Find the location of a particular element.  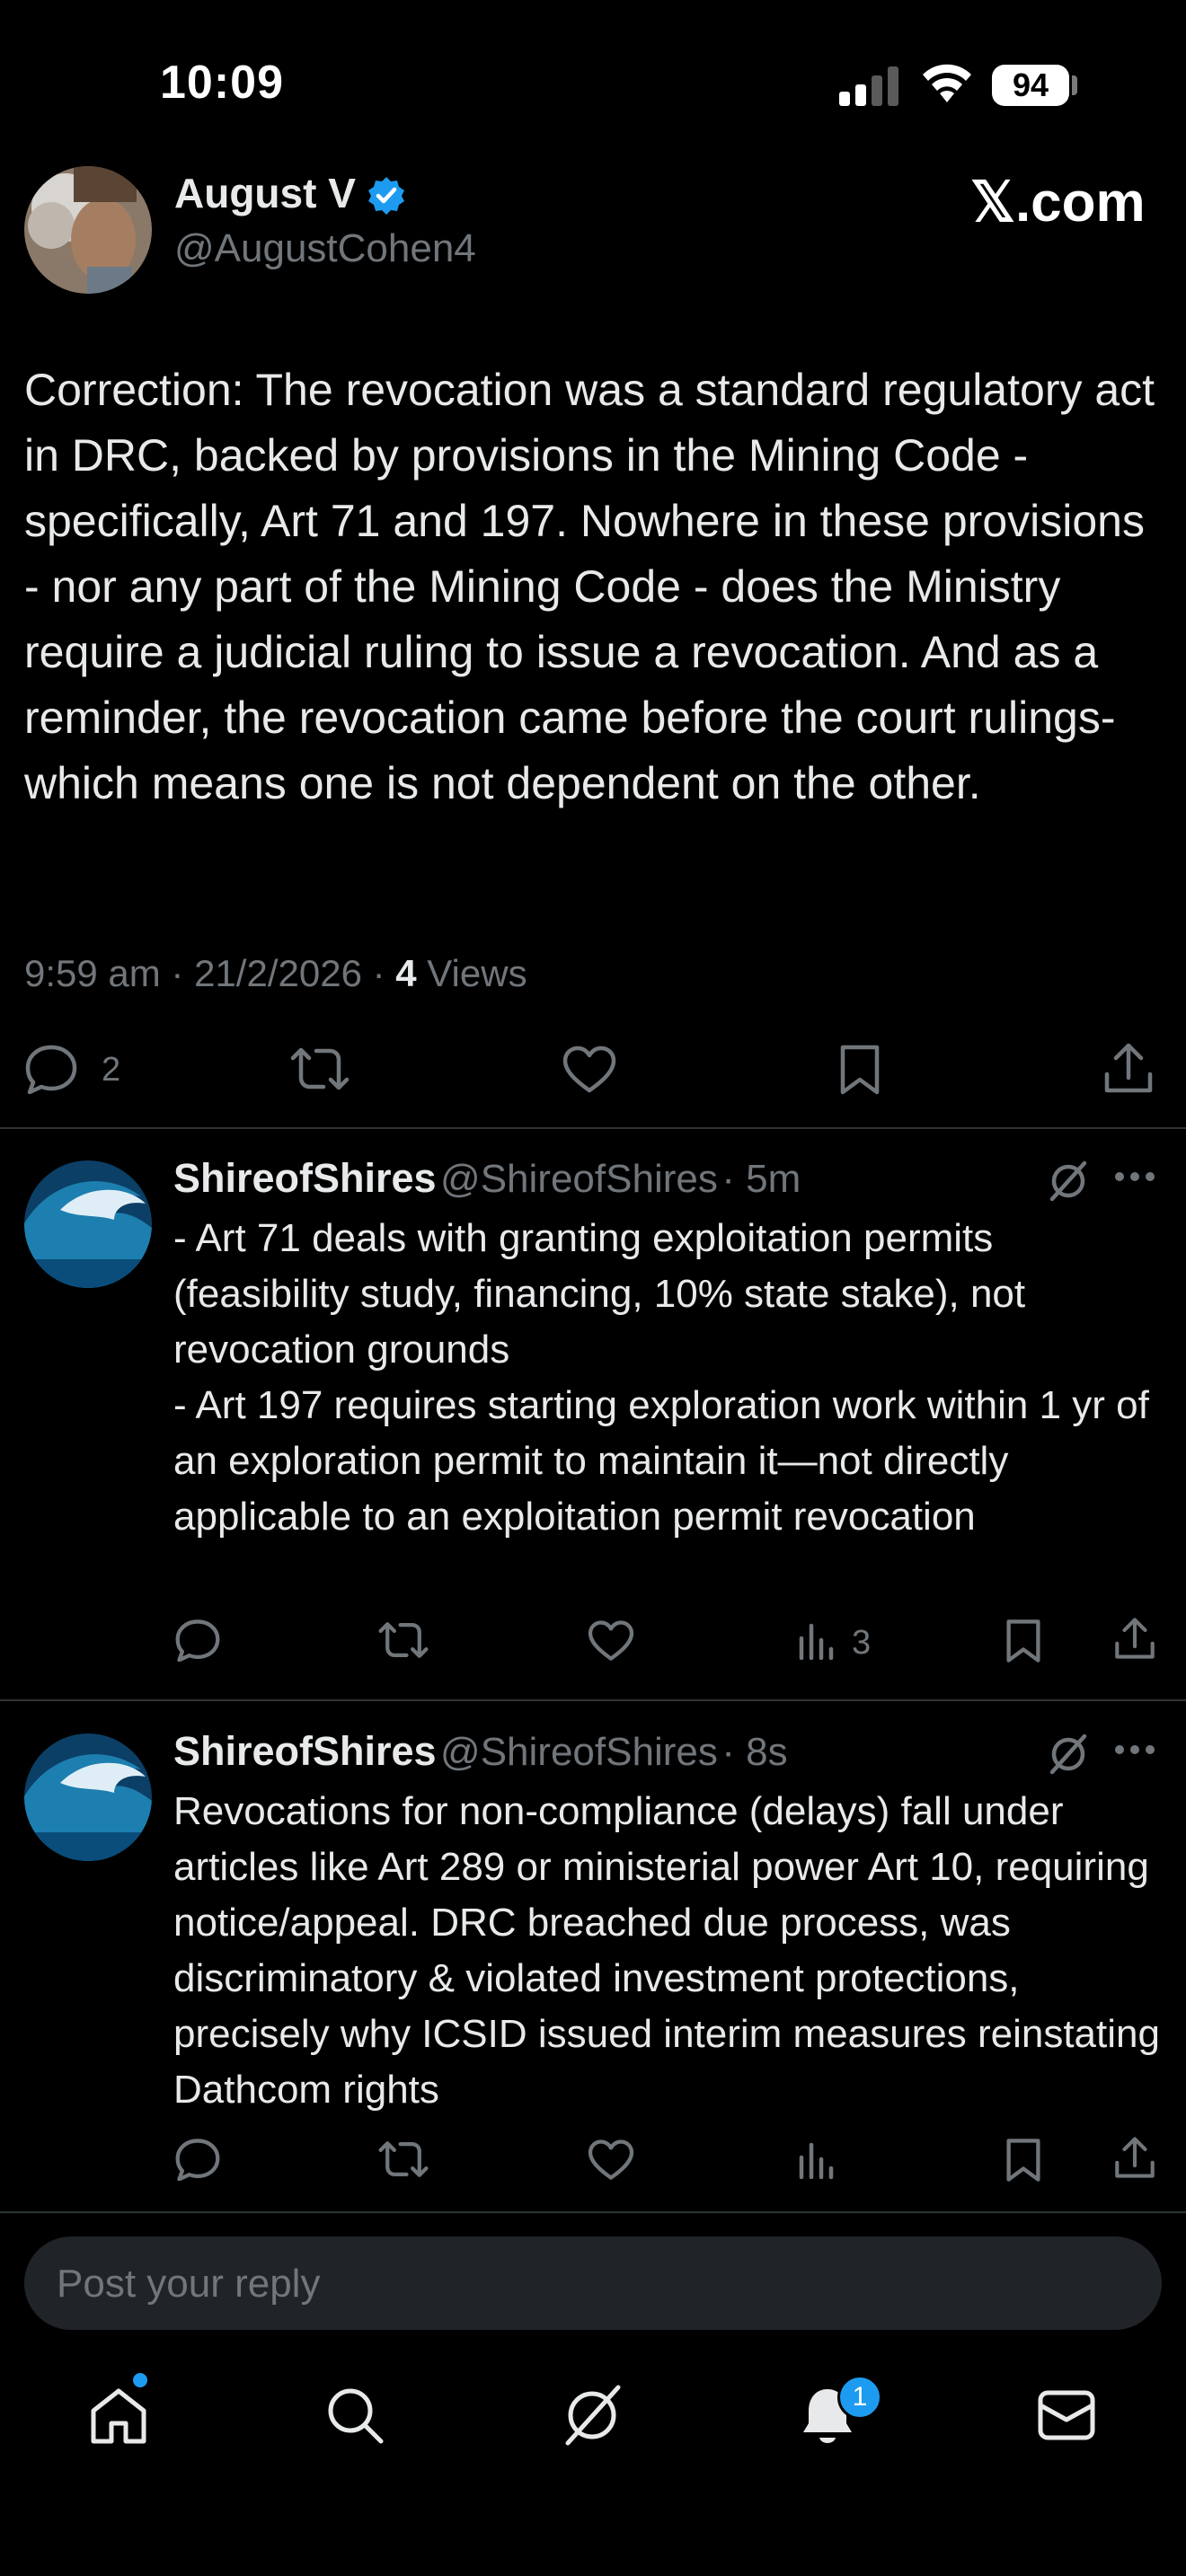

battery-indicator: 94 is located at coordinates (1030, 85).